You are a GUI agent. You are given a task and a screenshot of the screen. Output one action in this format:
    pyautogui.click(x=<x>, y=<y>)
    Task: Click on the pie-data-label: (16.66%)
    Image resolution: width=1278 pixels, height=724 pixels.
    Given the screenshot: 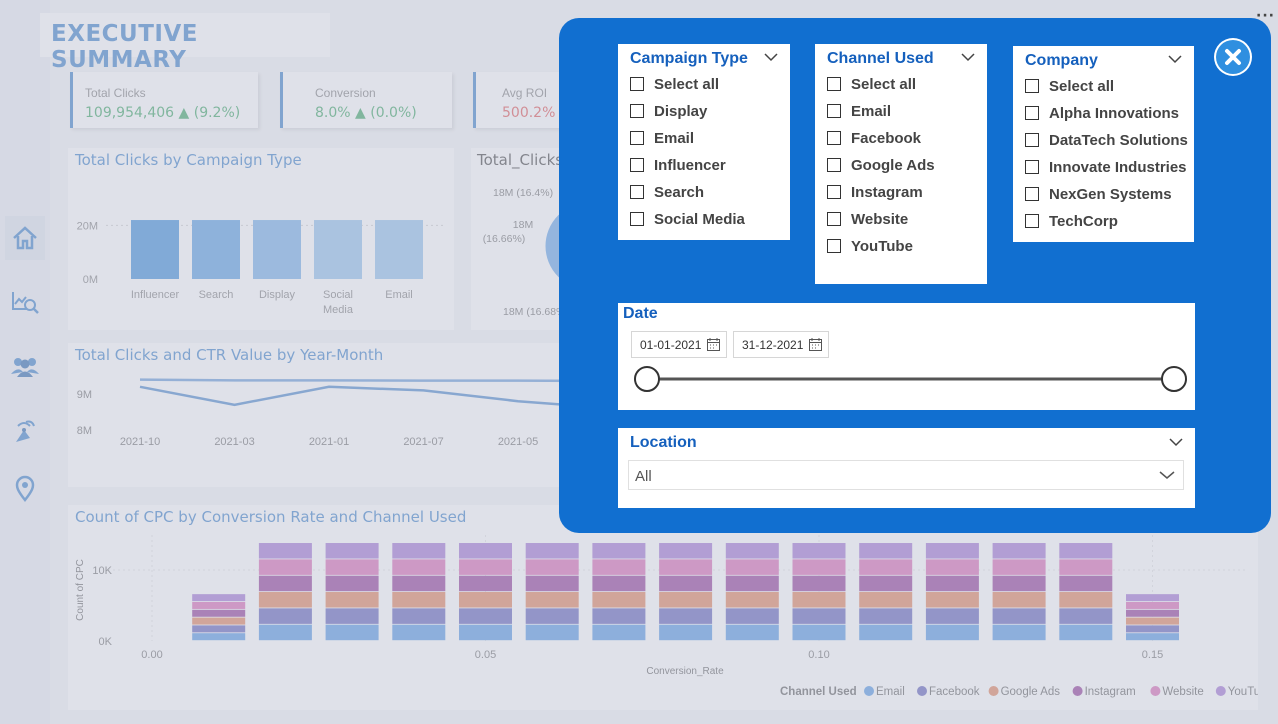 What is the action you would take?
    pyautogui.click(x=504, y=239)
    